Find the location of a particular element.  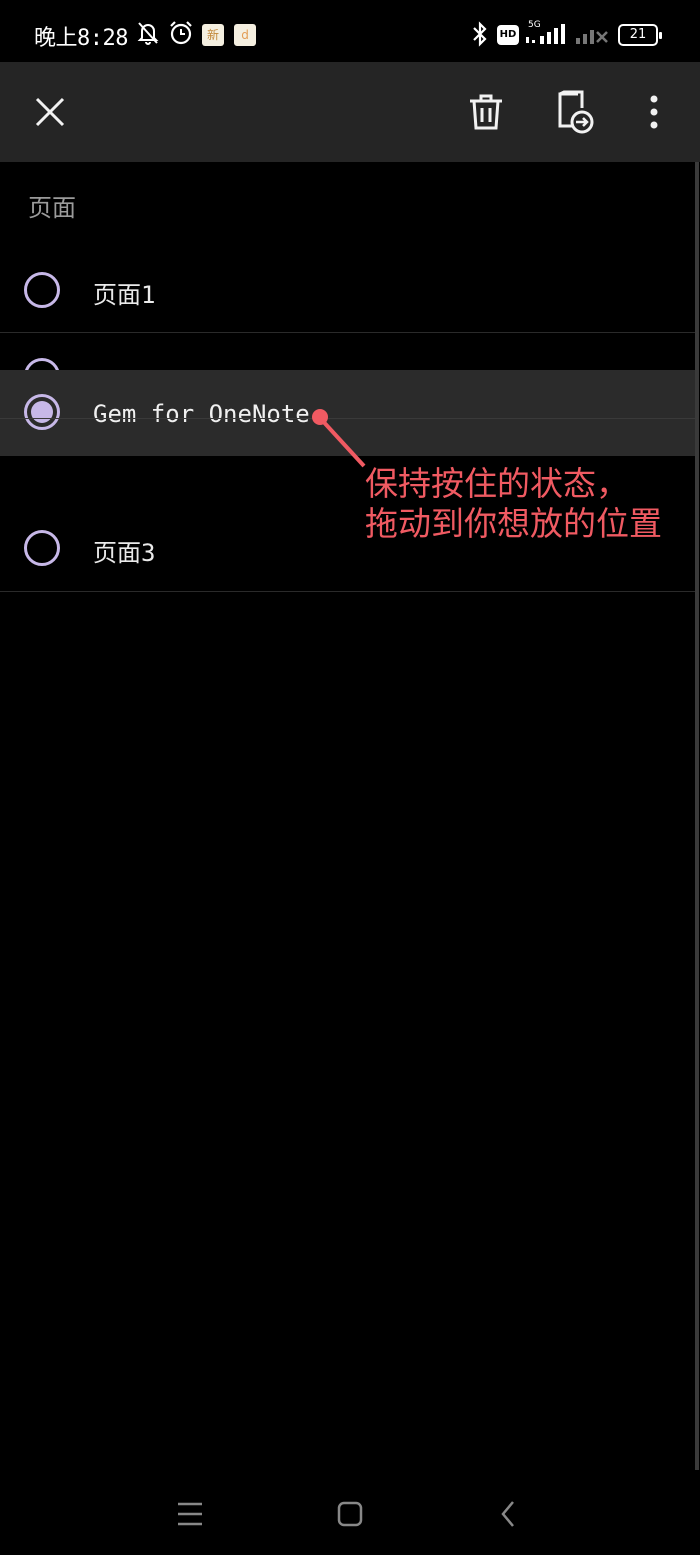

back-button is located at coordinates (508, 1514).